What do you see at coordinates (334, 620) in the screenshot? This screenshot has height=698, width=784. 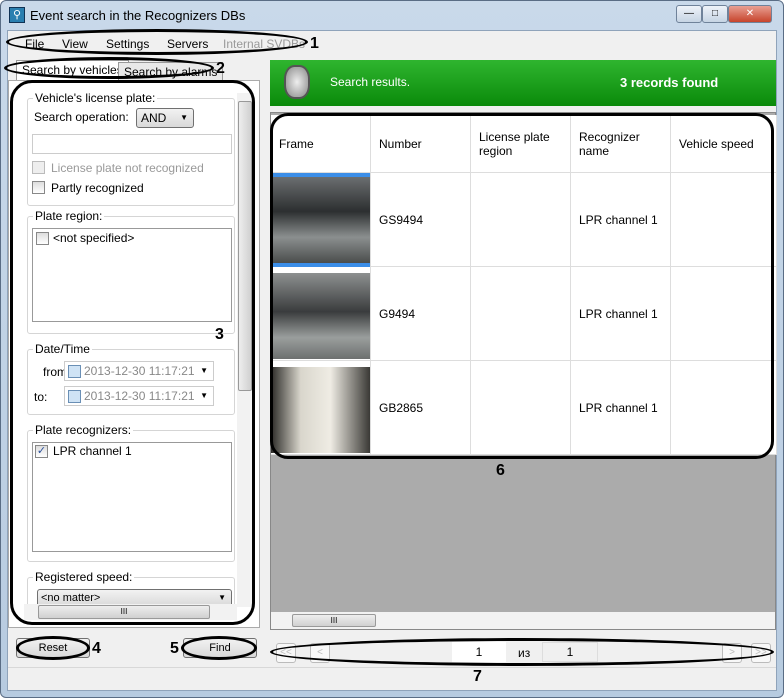 I see `scroll-thumb: III` at bounding box center [334, 620].